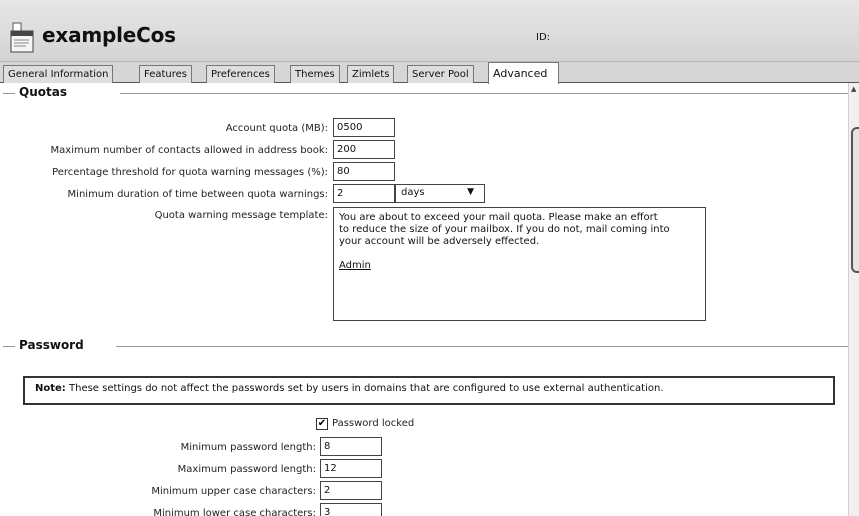 This screenshot has height=516, width=859. I want to click on tab-server-pool: Server Pool, so click(440, 74).